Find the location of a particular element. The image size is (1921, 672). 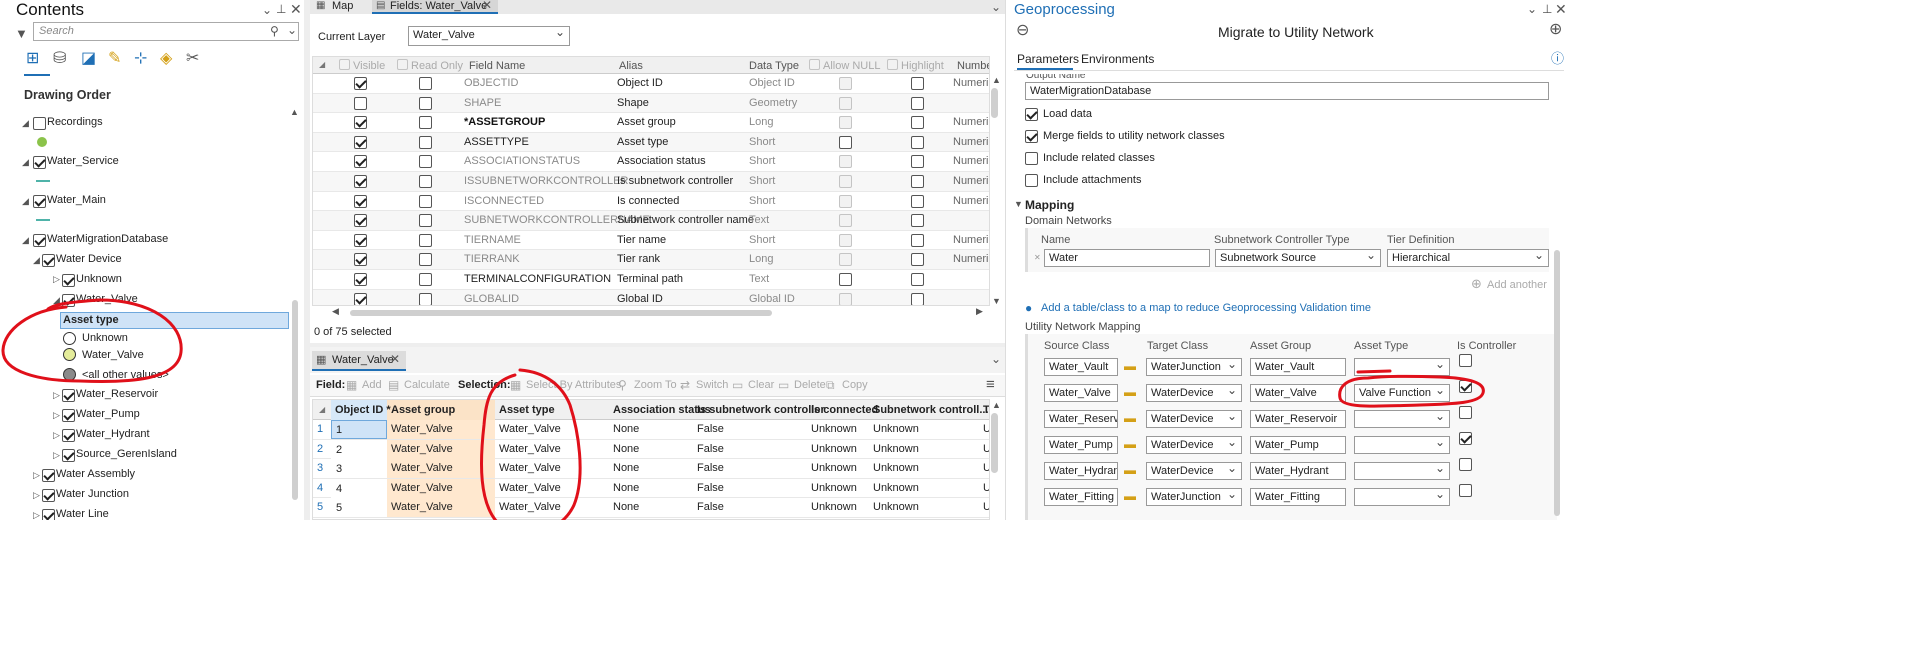

annotation-circle-valve-function is located at coordinates (1411, 391).